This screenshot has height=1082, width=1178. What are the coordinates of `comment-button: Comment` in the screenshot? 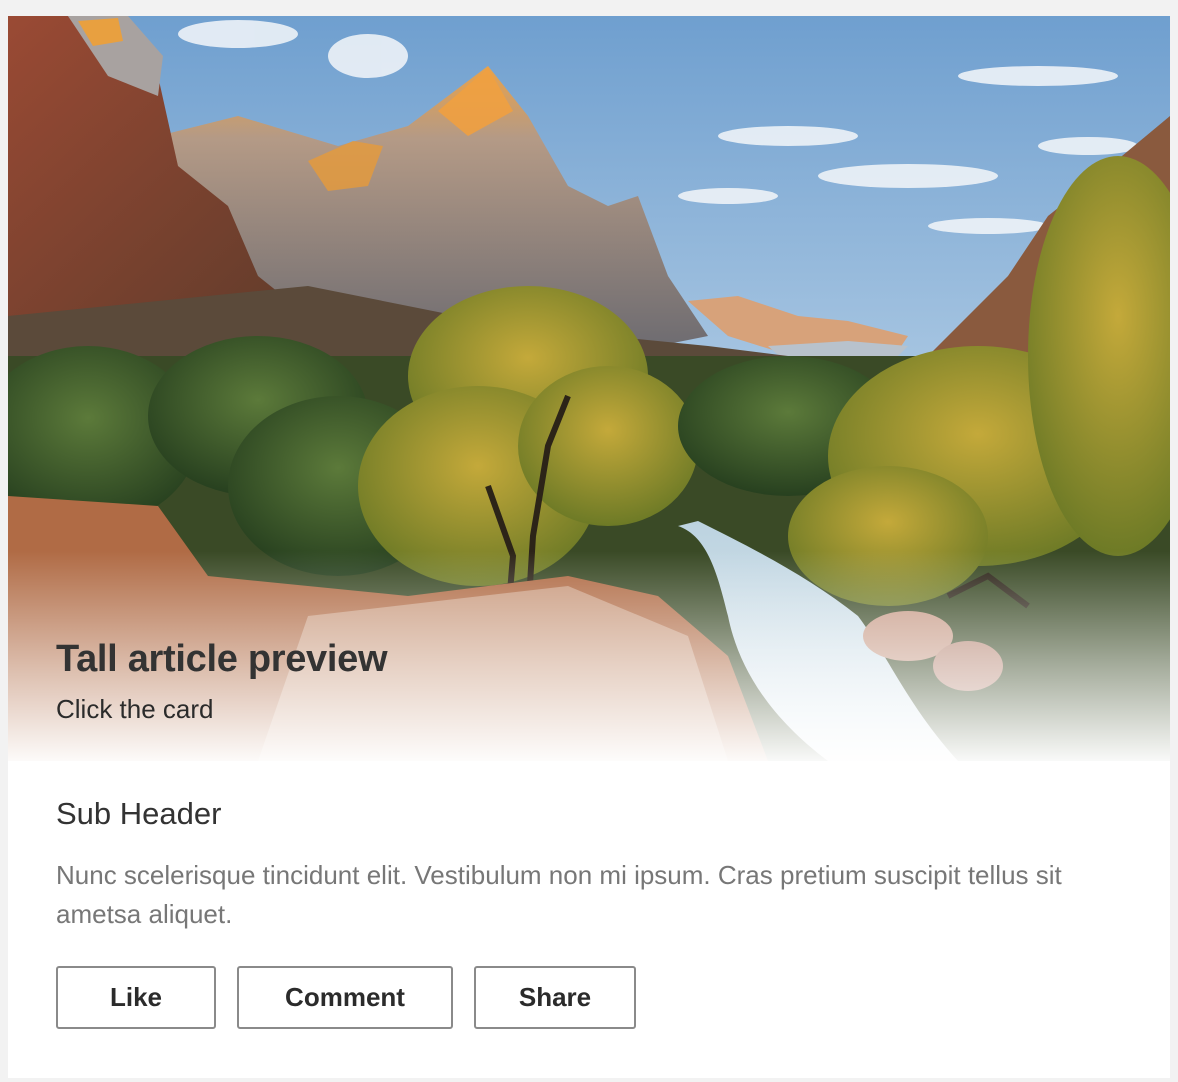 It's located at (345, 997).